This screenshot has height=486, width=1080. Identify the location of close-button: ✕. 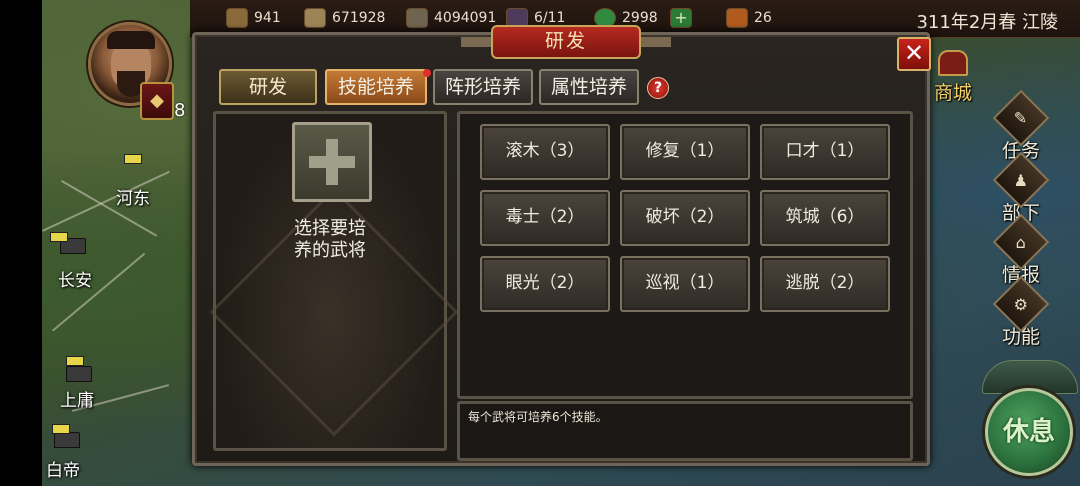
(914, 54).